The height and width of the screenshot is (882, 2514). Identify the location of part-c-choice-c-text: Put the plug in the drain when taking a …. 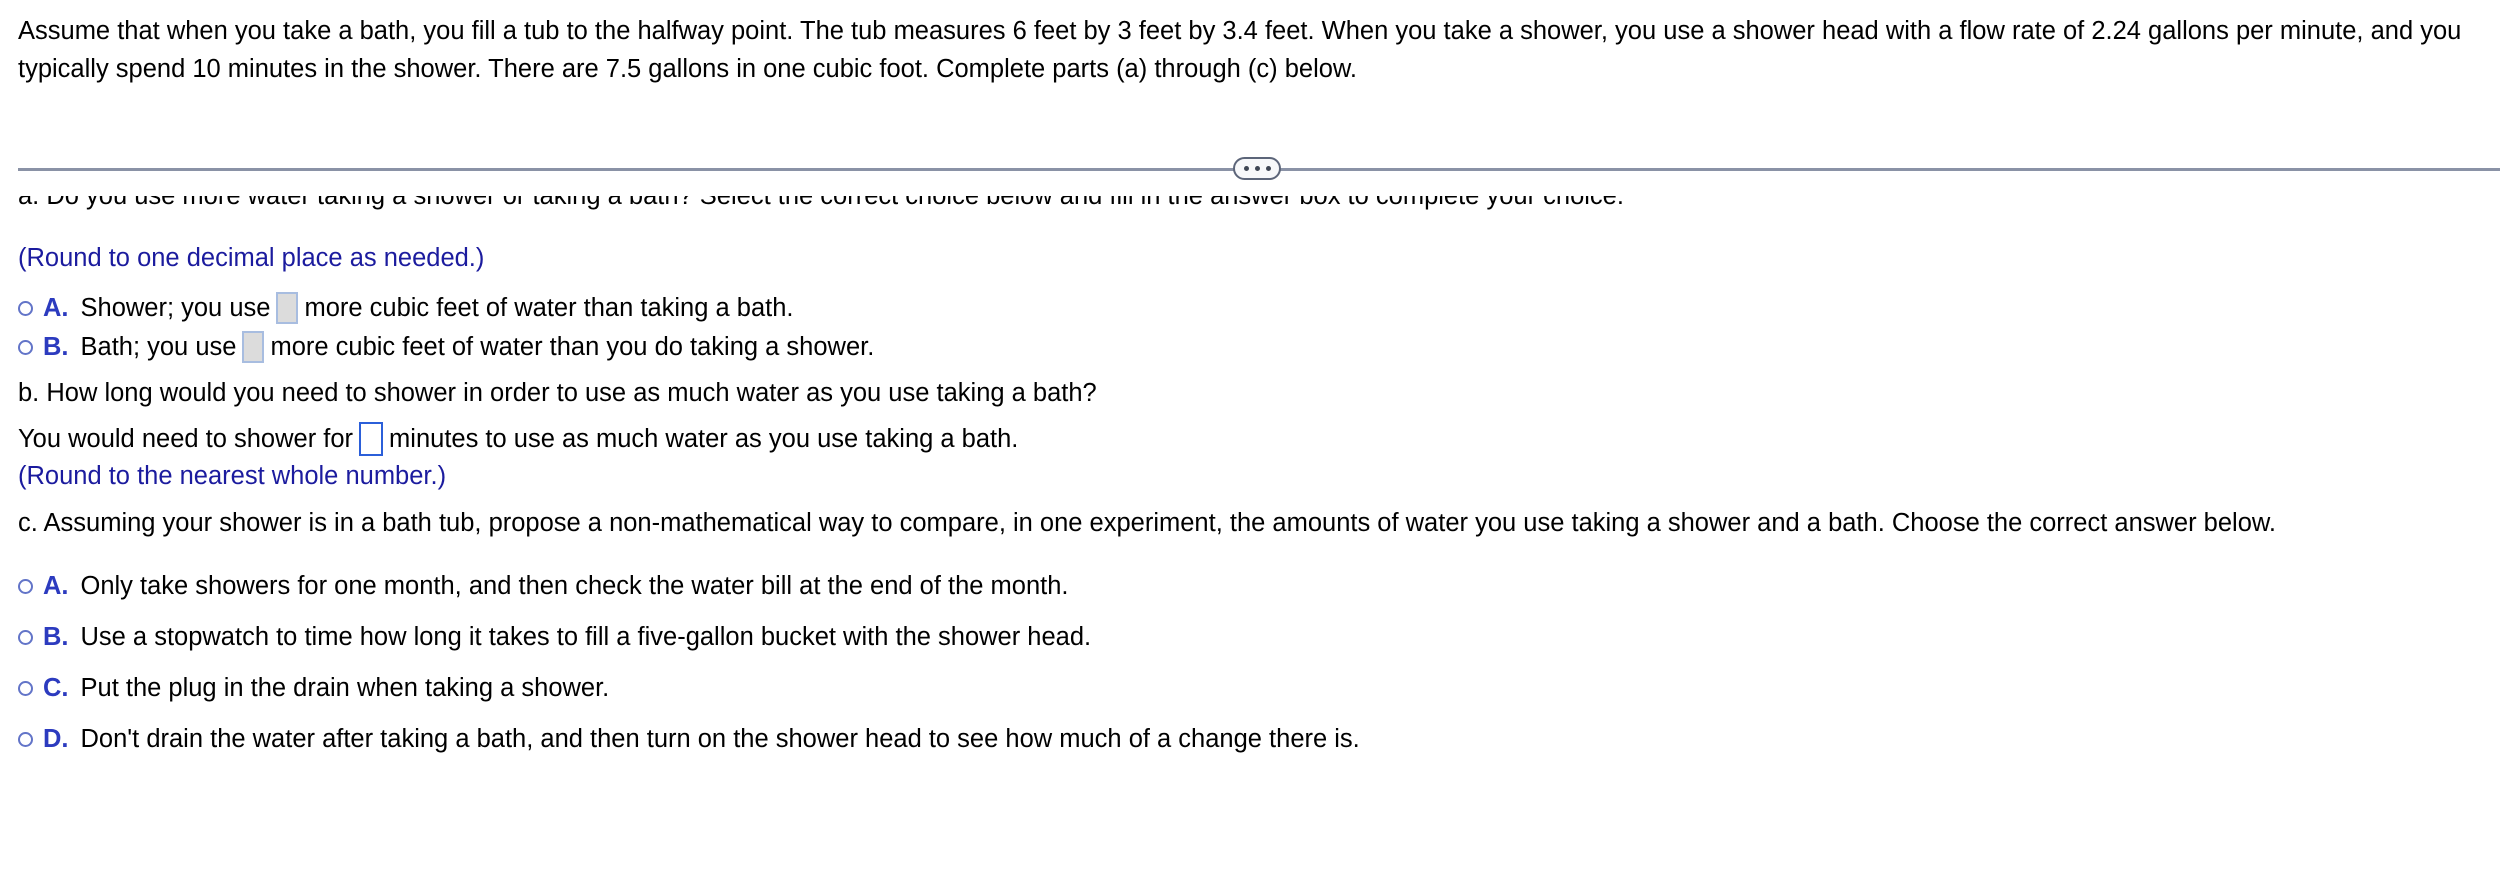
(345, 688).